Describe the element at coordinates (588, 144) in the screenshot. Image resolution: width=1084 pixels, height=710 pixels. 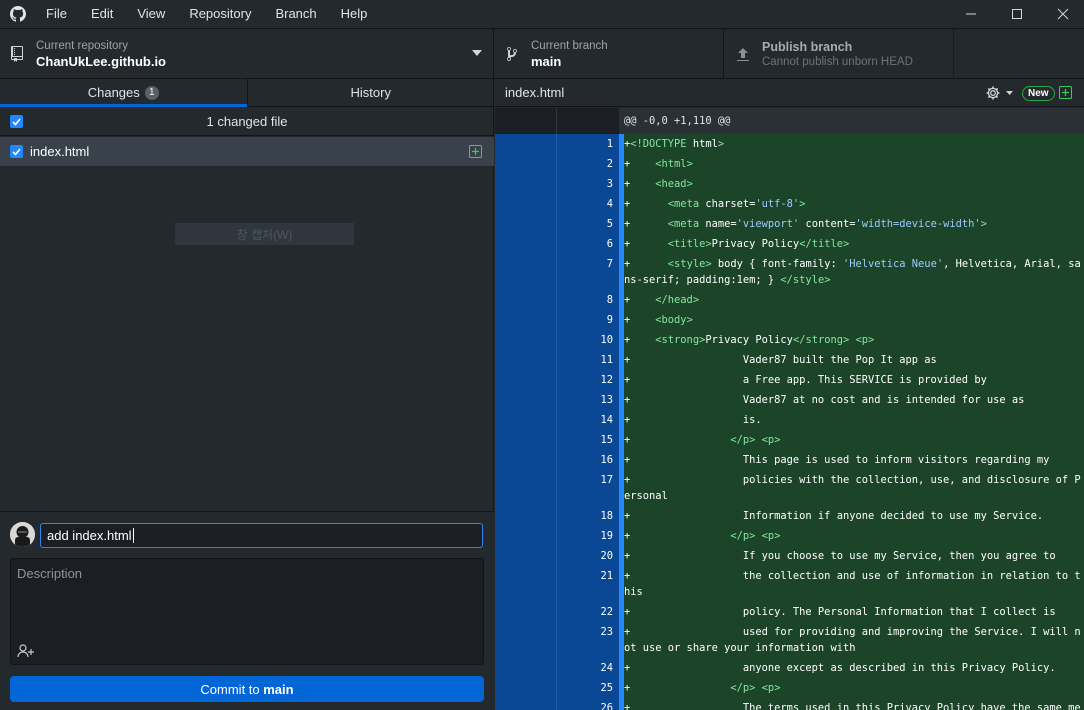
I see `line-number: 1` at that location.